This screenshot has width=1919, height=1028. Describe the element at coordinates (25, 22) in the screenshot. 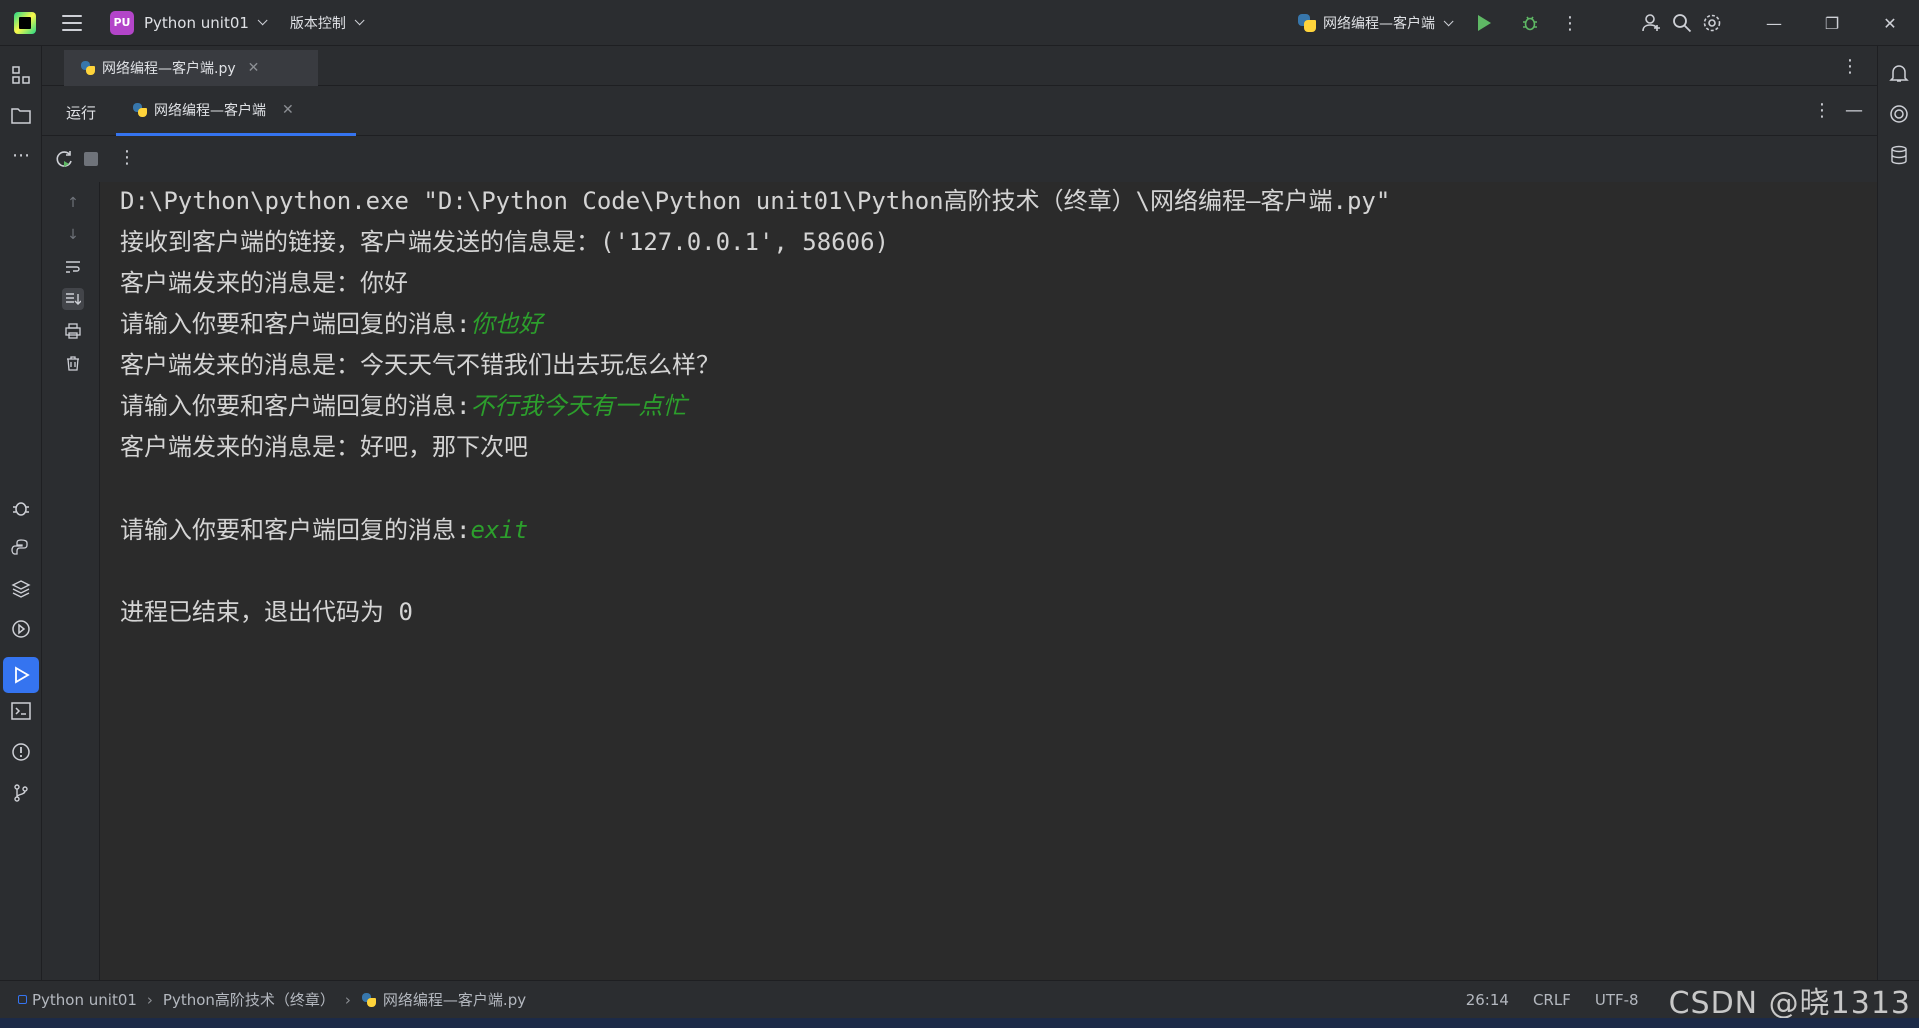

I see `pycharm-logo-icon` at that location.